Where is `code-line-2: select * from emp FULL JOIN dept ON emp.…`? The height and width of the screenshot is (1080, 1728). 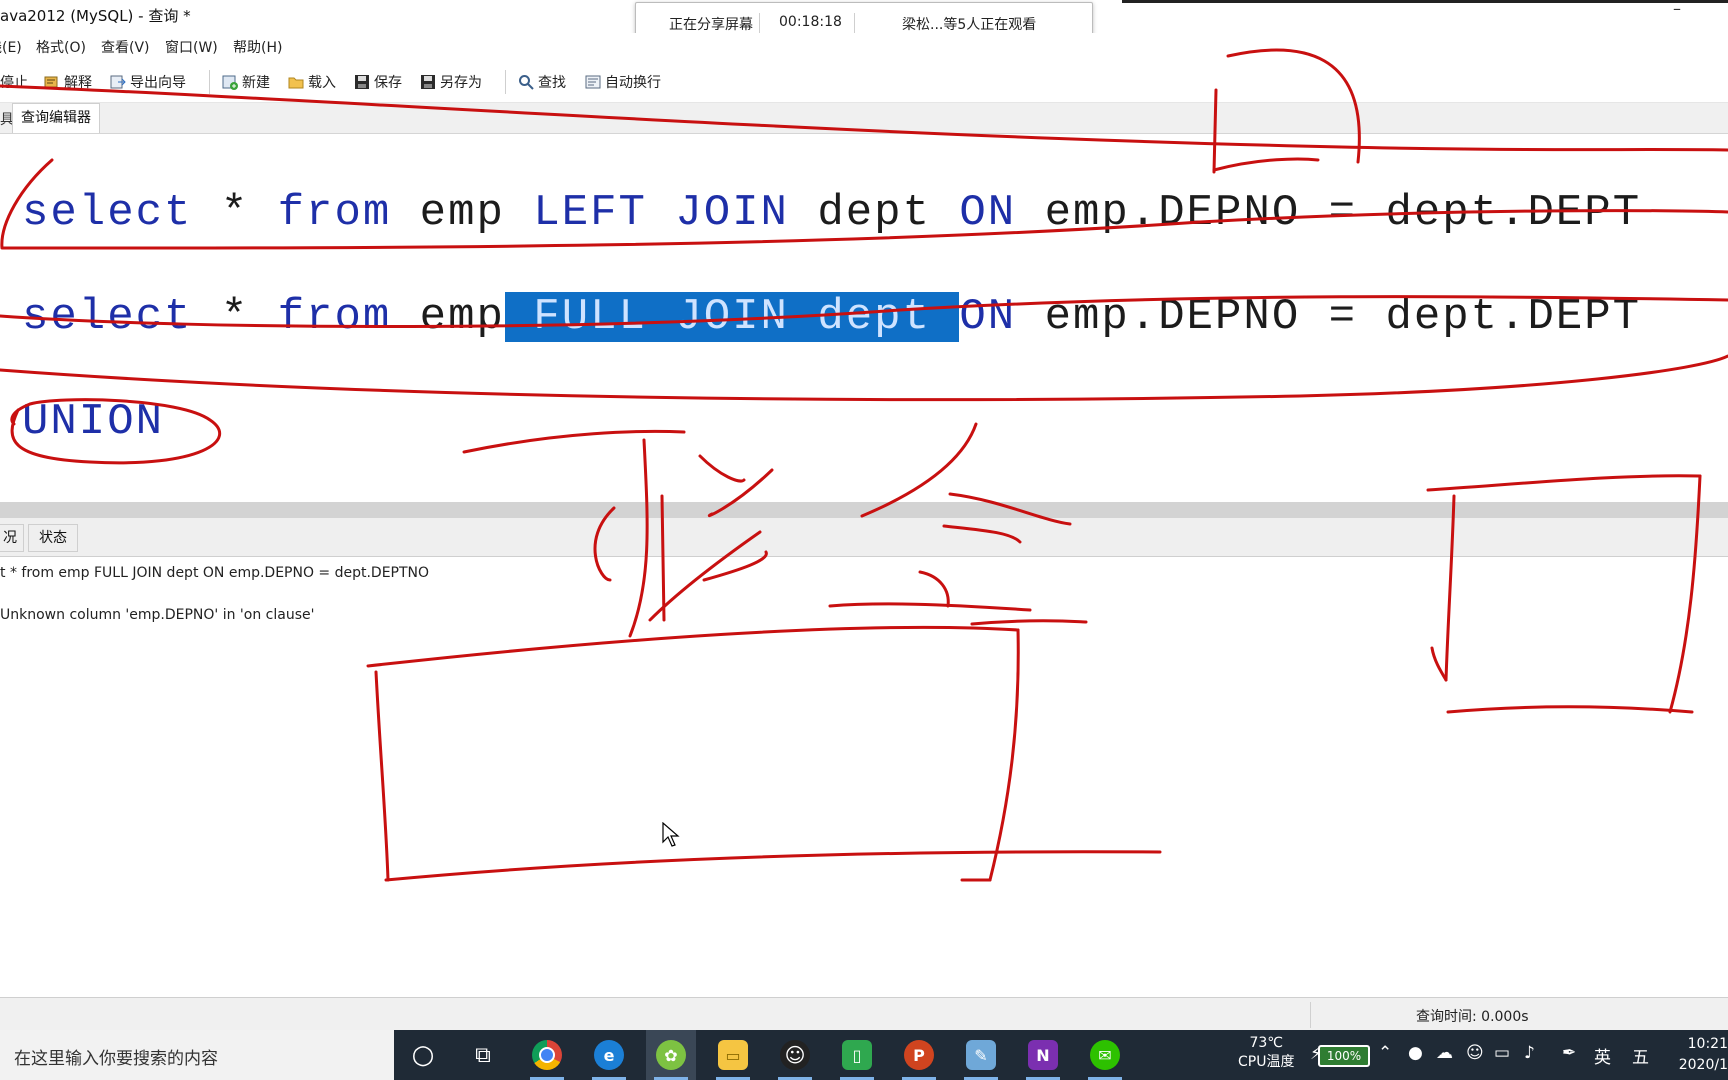
code-line-2: select * from emp FULL JOIN dept ON emp.… is located at coordinates (831, 317).